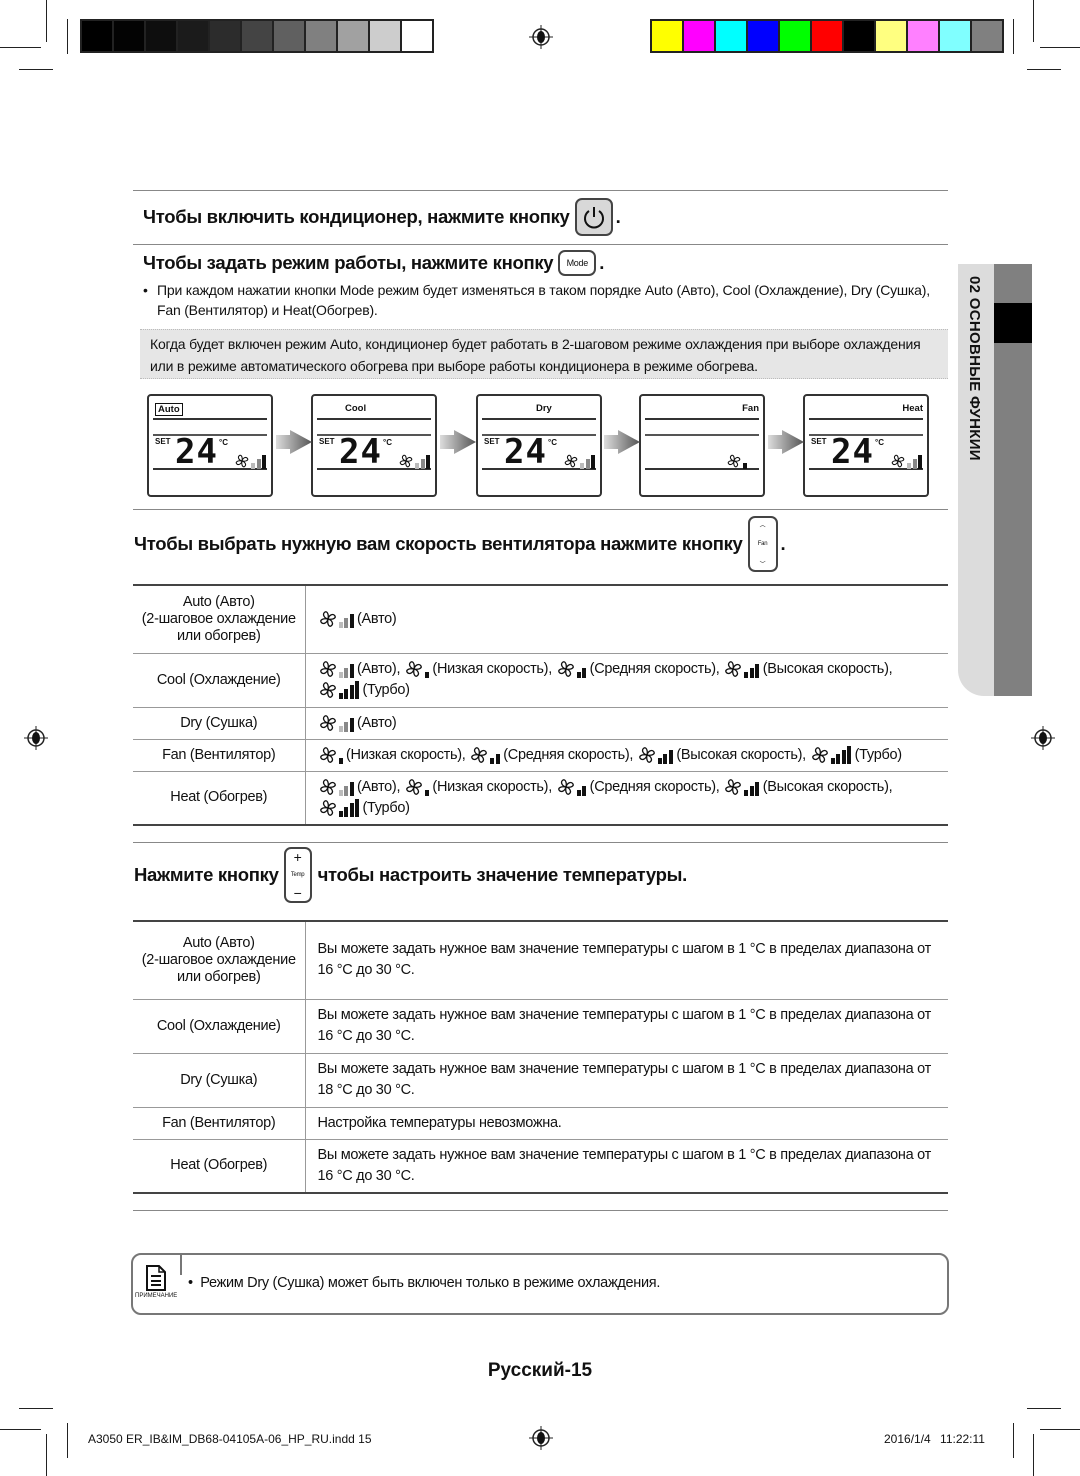 The width and height of the screenshot is (1080, 1476). I want to click on power-button-icon, so click(593, 217).